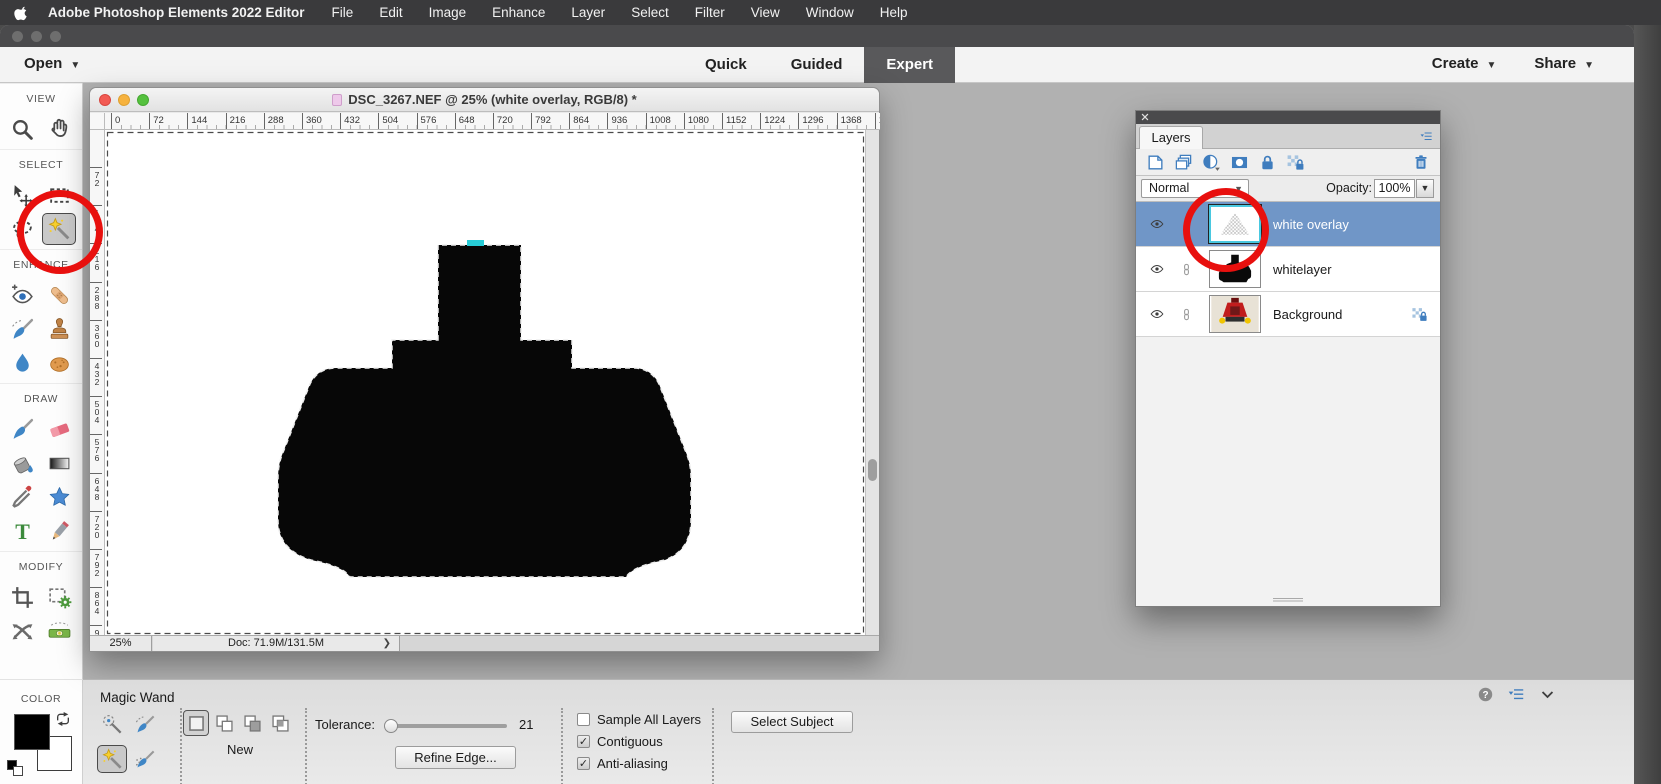 Image resolution: width=1661 pixels, height=784 pixels. What do you see at coordinates (448, 12) in the screenshot?
I see `menubar-item-image: Image` at bounding box center [448, 12].